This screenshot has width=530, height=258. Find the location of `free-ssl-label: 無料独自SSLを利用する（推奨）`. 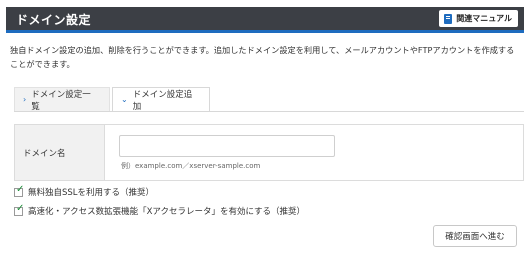

free-ssl-label: 無料独自SSLを利用する（推奨） is located at coordinates (91, 193).